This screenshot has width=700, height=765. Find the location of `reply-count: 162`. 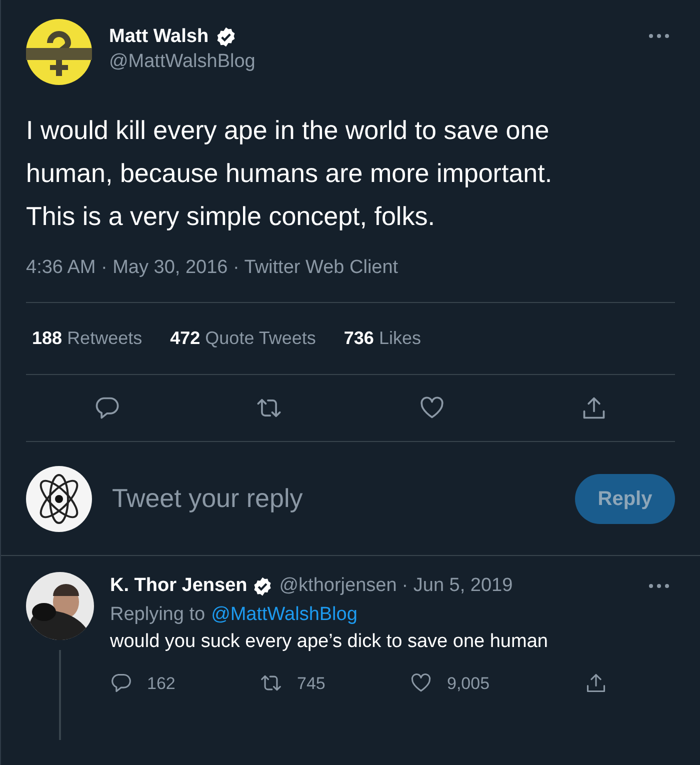

reply-count: 162 is located at coordinates (161, 683).